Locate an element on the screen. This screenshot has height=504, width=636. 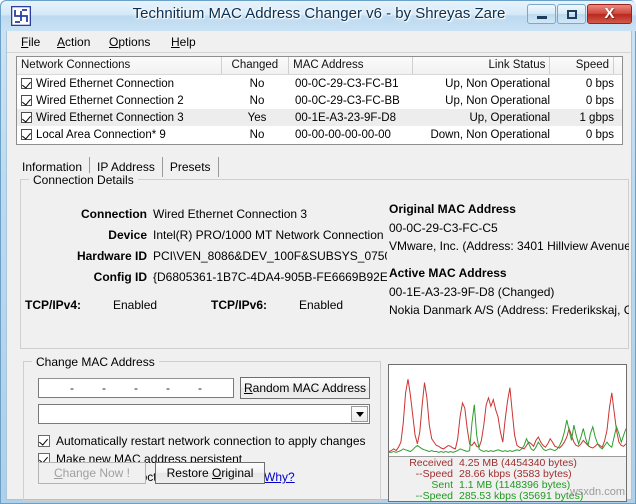
traffic-graph is located at coordinates (507, 410).